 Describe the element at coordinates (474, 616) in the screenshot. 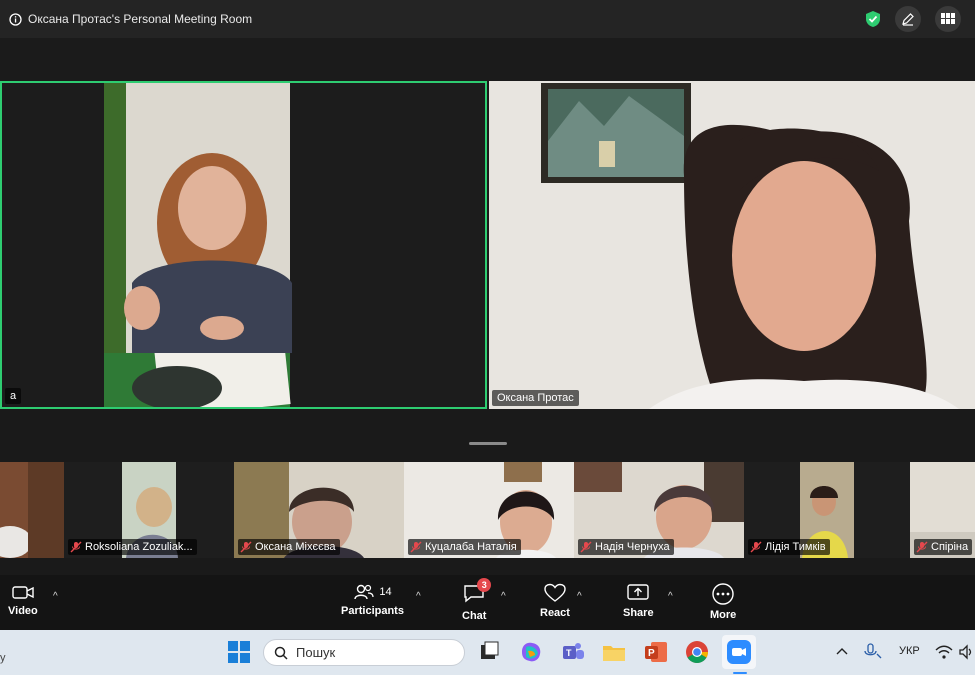

I see `chat-label: Chat` at that location.